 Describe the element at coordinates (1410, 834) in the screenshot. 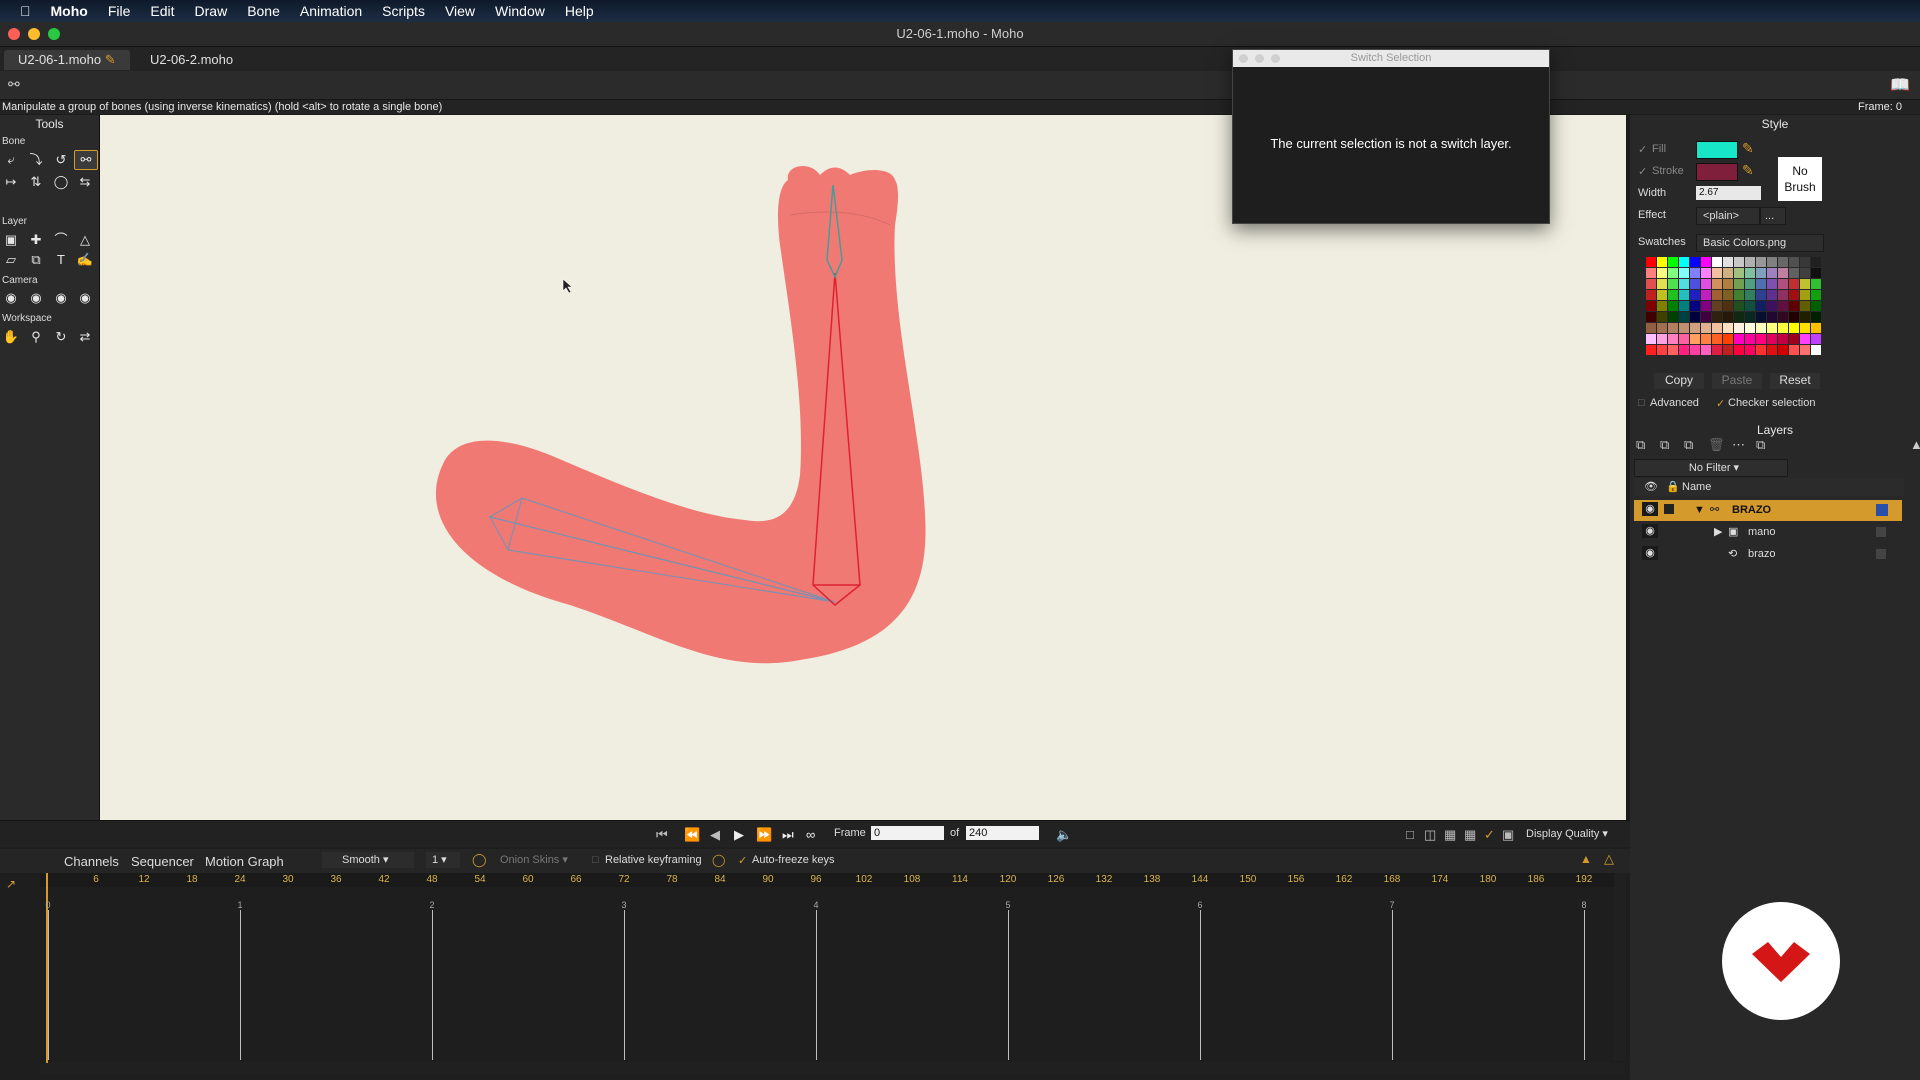

I see `single-view-icon: □` at that location.